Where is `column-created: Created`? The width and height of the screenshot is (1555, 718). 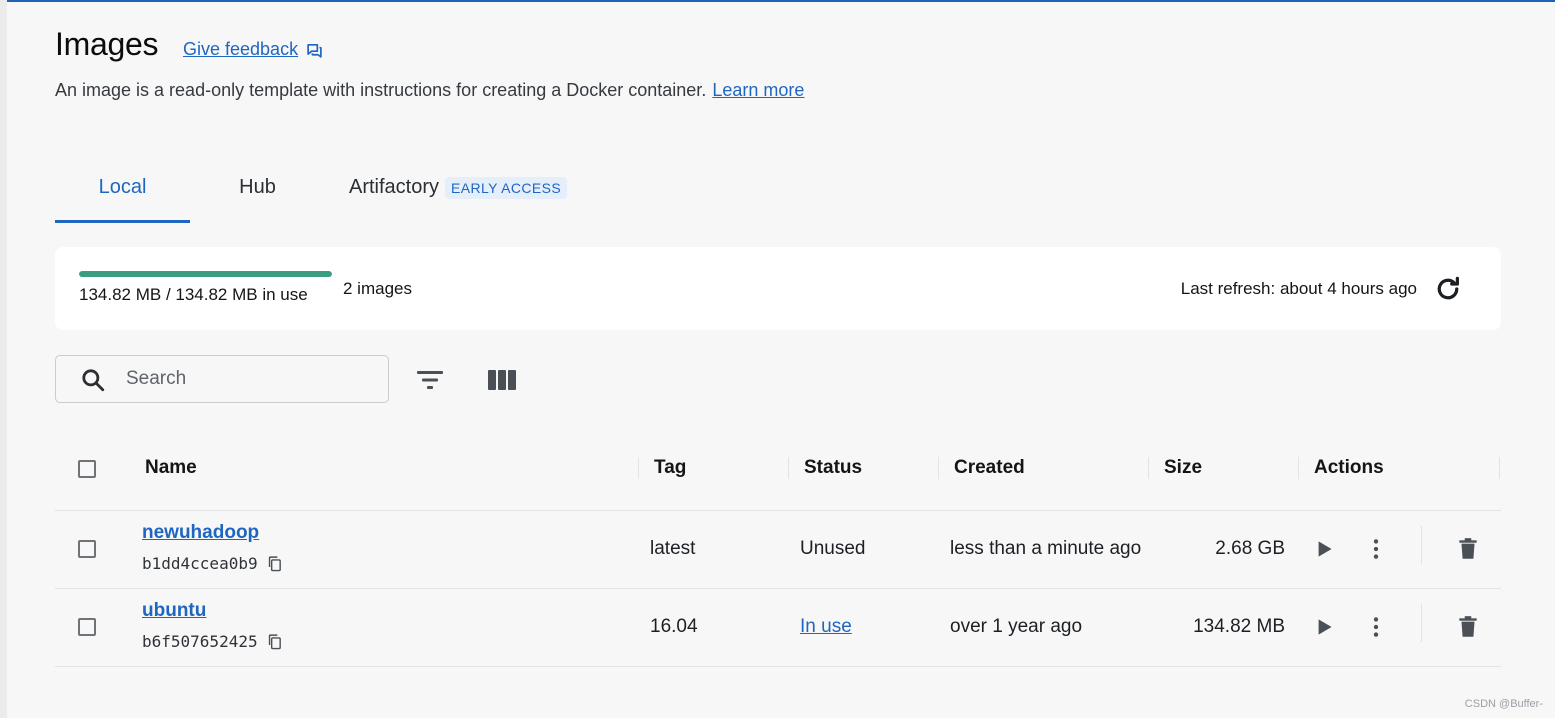 column-created: Created is located at coordinates (989, 468).